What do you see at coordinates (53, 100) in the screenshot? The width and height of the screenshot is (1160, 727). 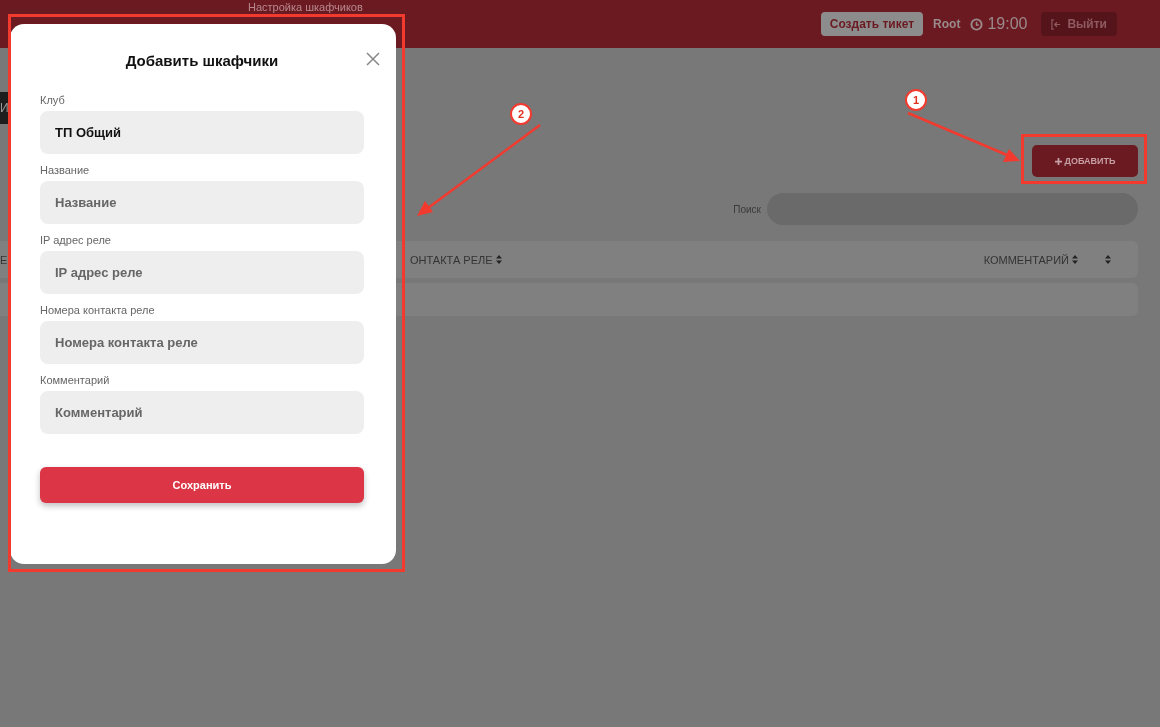 I see `field-label: Клуб` at bounding box center [53, 100].